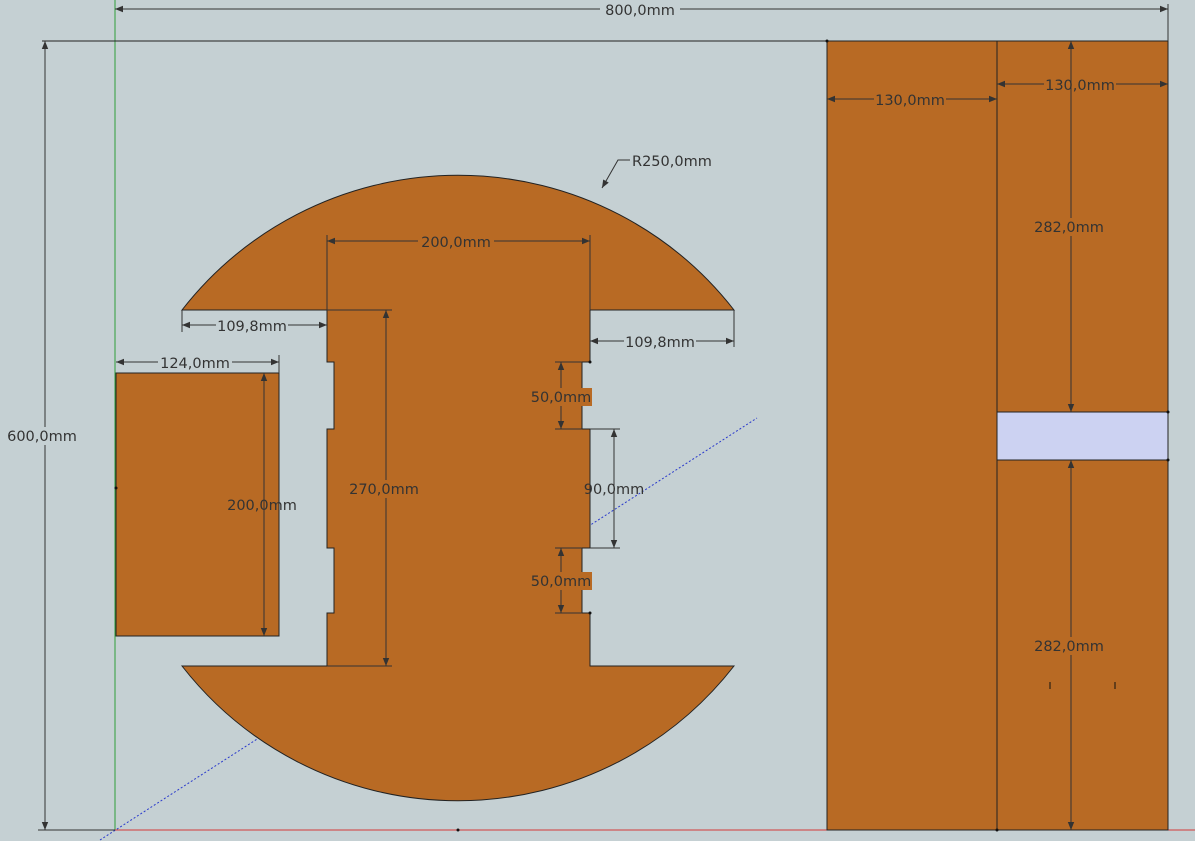  I want to click on dim-board-upper-height: 282,0mm, so click(1069, 228).